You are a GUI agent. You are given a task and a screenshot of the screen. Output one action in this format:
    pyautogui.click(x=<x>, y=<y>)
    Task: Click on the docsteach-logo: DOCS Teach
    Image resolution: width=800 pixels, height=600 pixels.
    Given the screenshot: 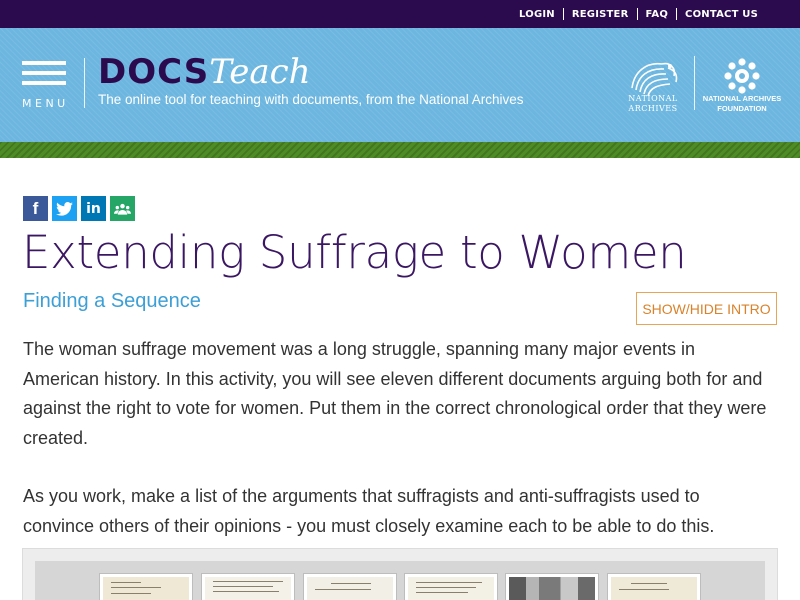 What is the action you would take?
    pyautogui.click(x=204, y=72)
    